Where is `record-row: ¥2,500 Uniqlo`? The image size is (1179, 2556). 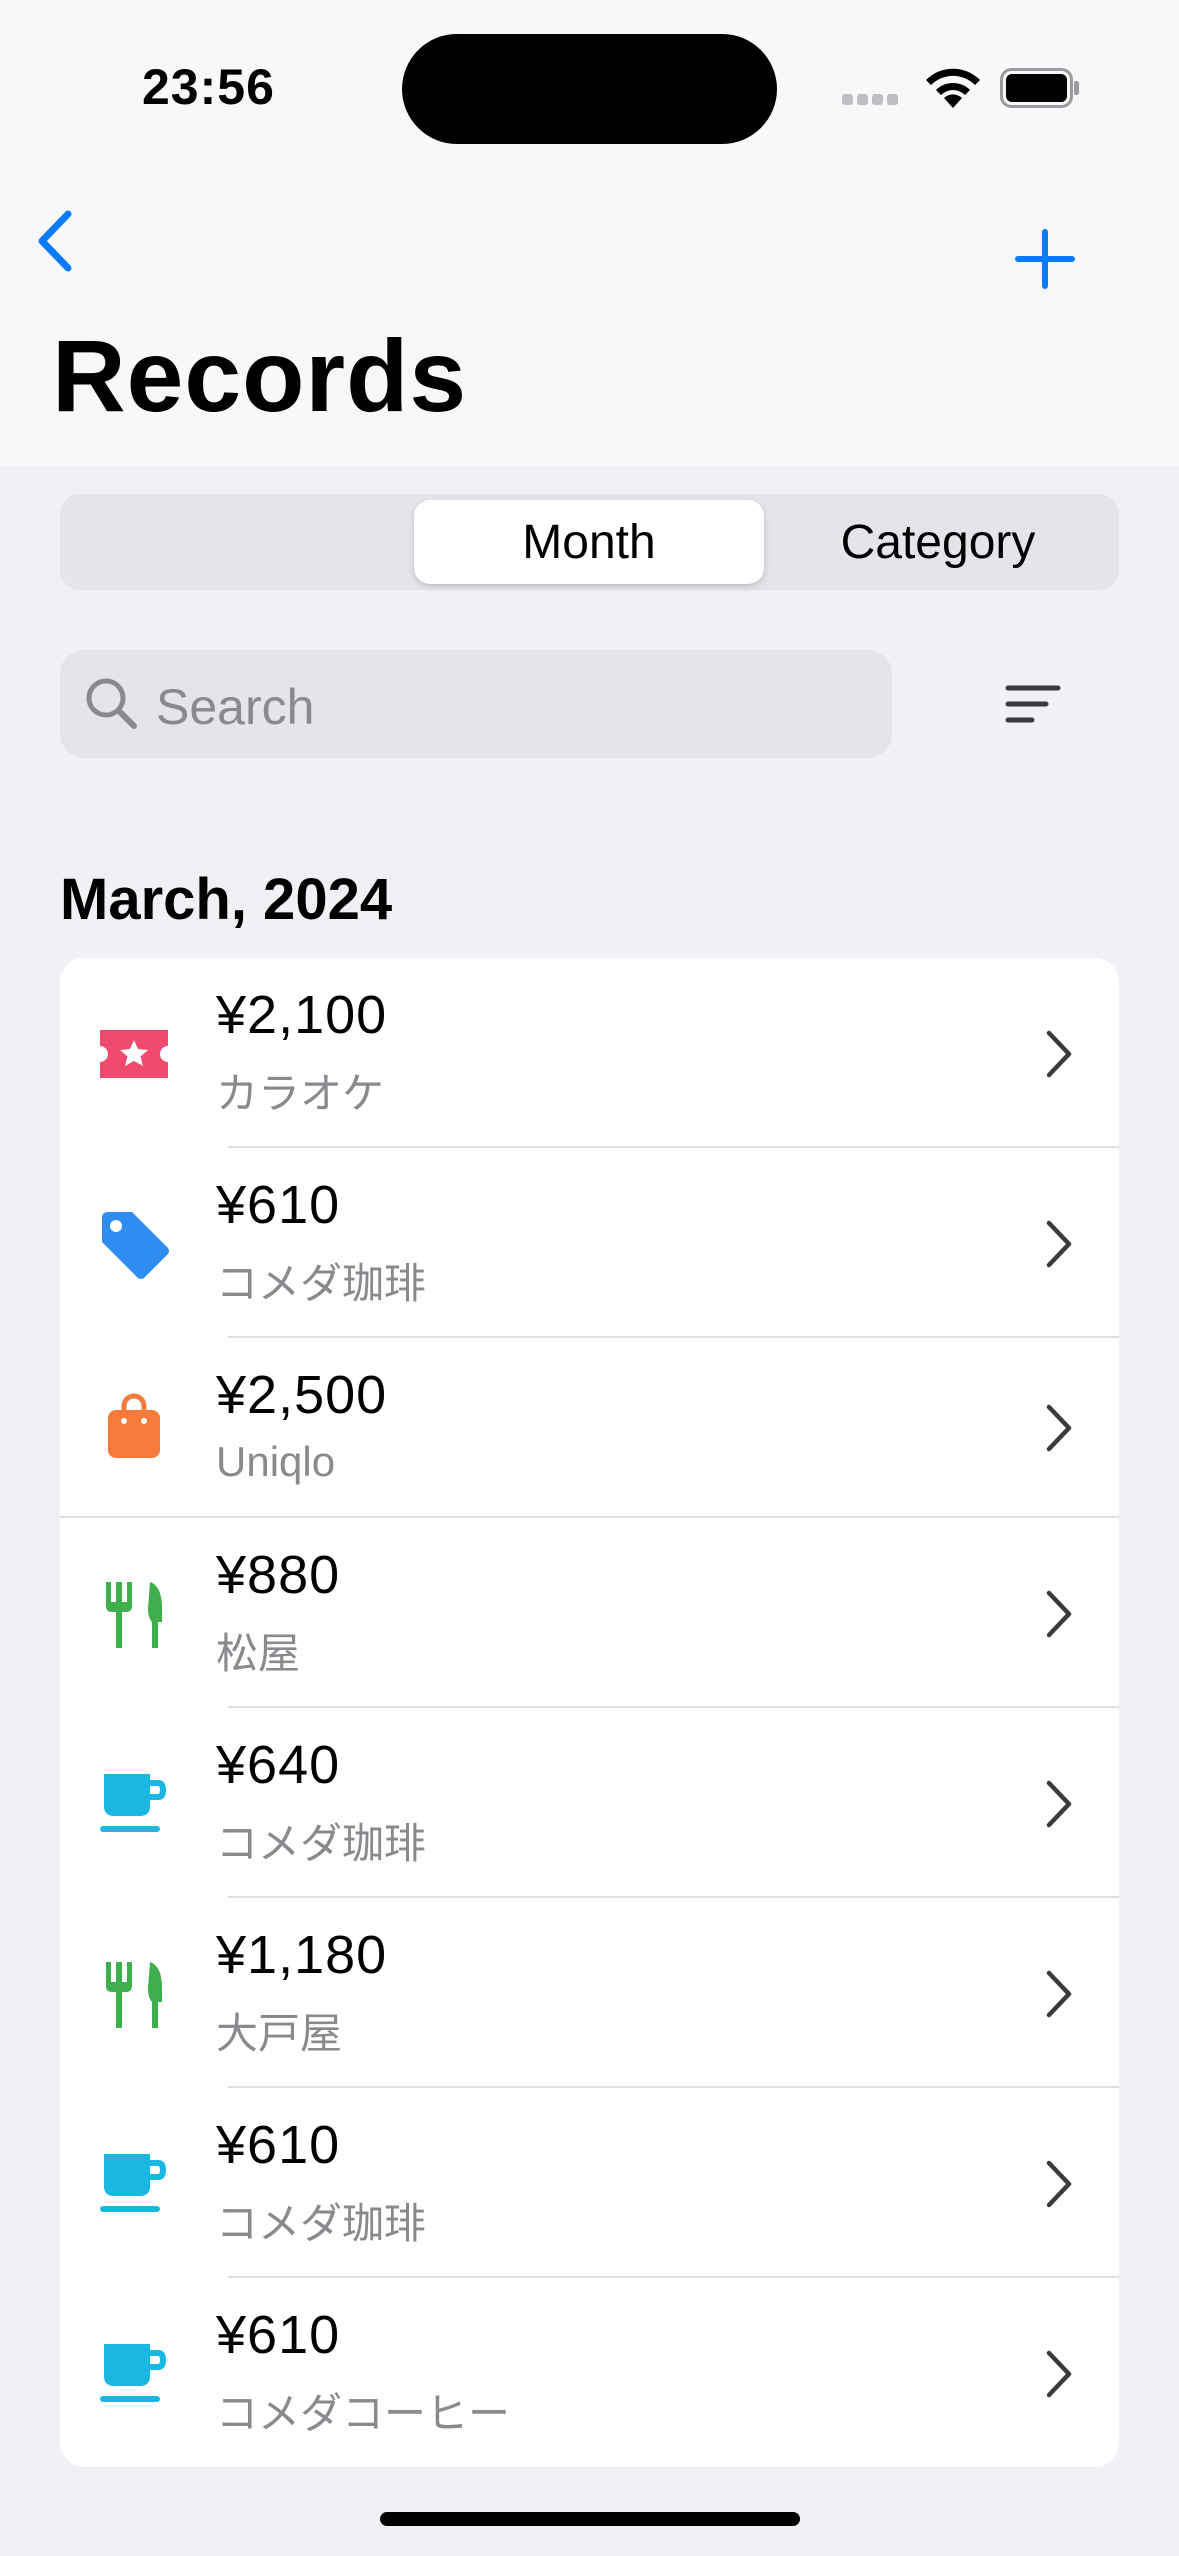 record-row: ¥2,500 Uniqlo is located at coordinates (589, 1428).